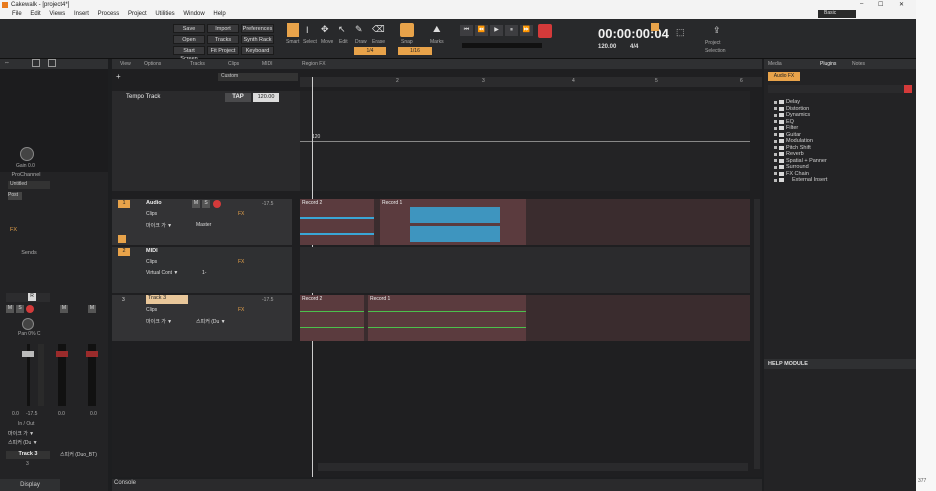 The image size is (936, 491). I want to click on track-2-lane, so click(525, 270).